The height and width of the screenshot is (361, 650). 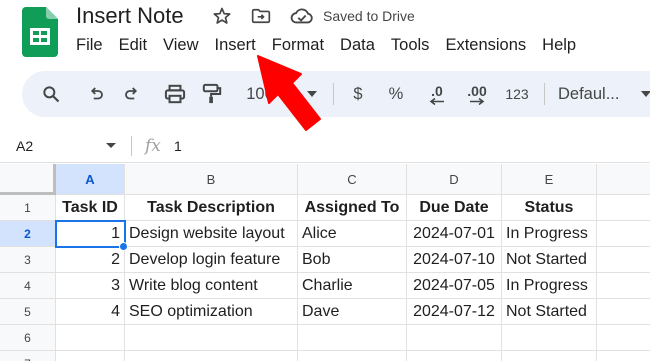 What do you see at coordinates (302, 16) in the screenshot?
I see `cloud-saved-icon` at bounding box center [302, 16].